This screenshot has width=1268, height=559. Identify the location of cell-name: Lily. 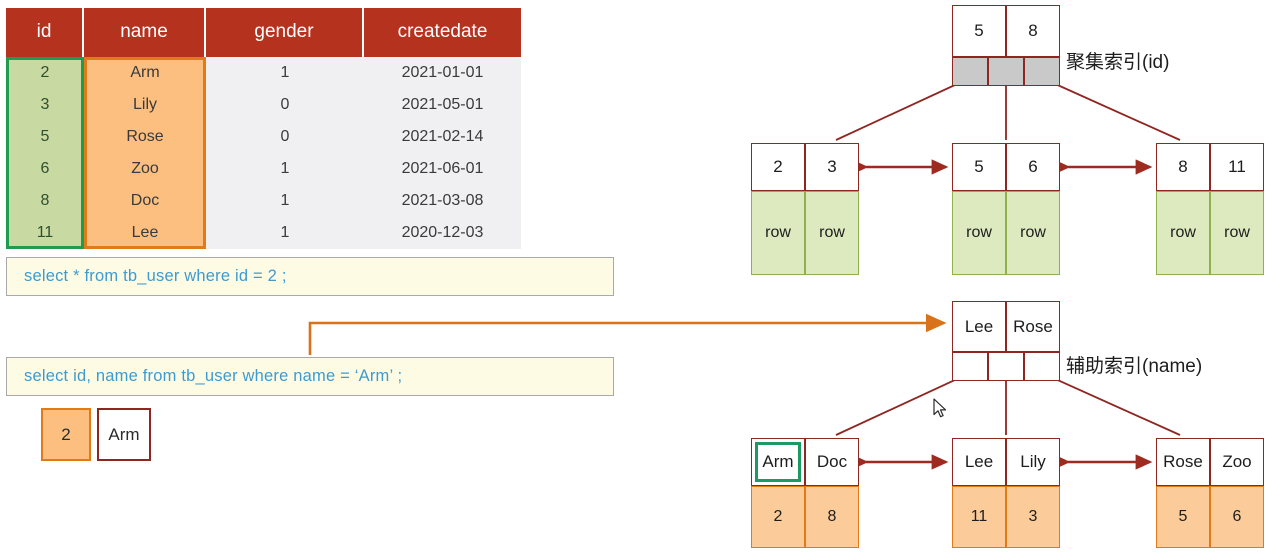
(144, 104).